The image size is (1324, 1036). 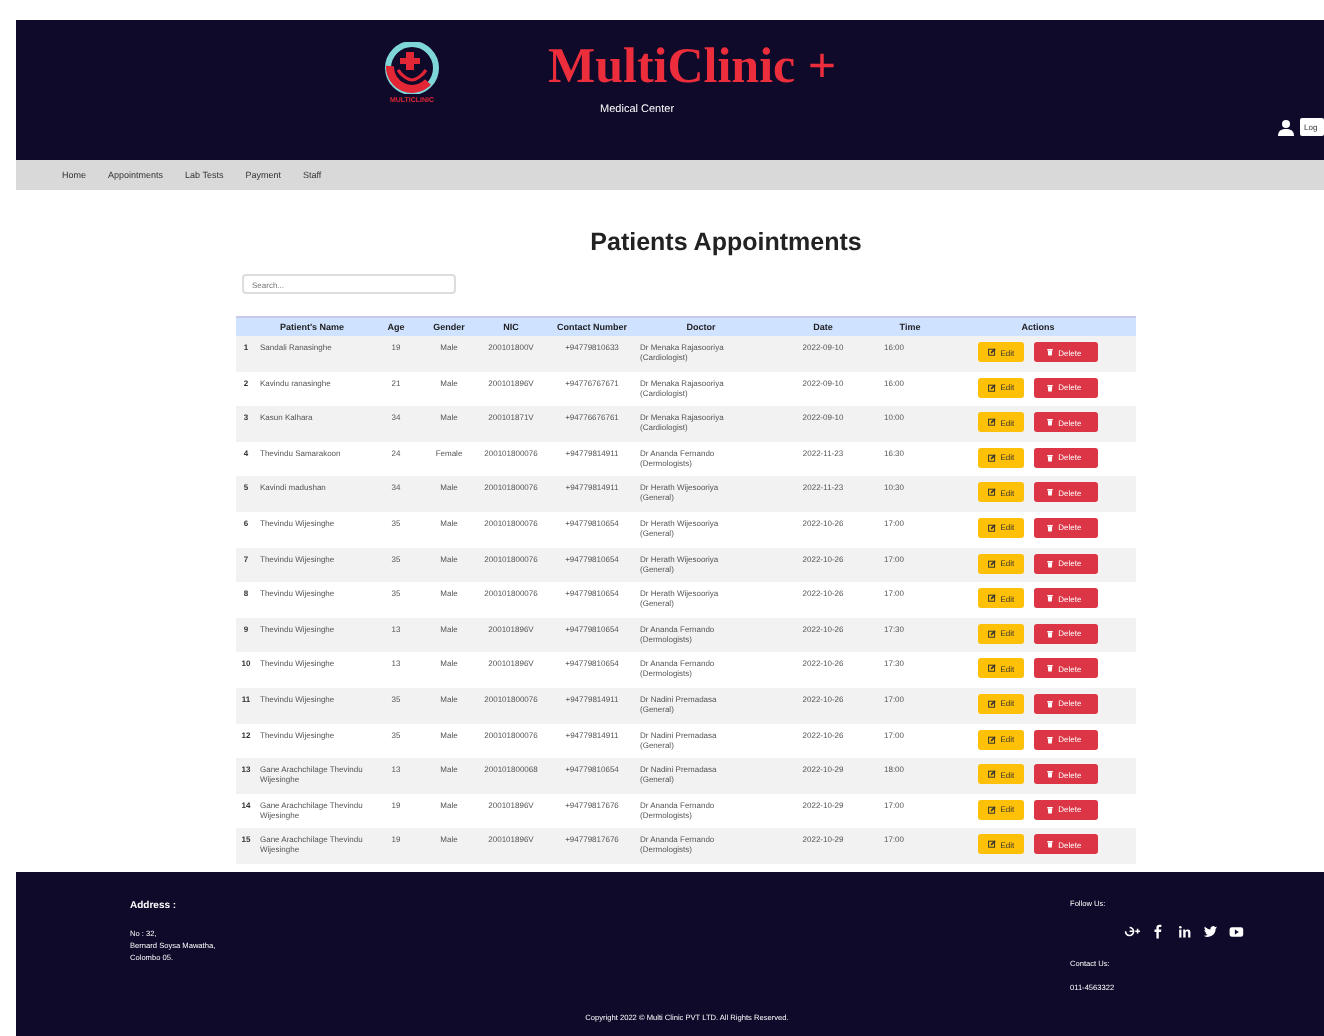 What do you see at coordinates (1236, 931) in the screenshot?
I see `youtube-icon` at bounding box center [1236, 931].